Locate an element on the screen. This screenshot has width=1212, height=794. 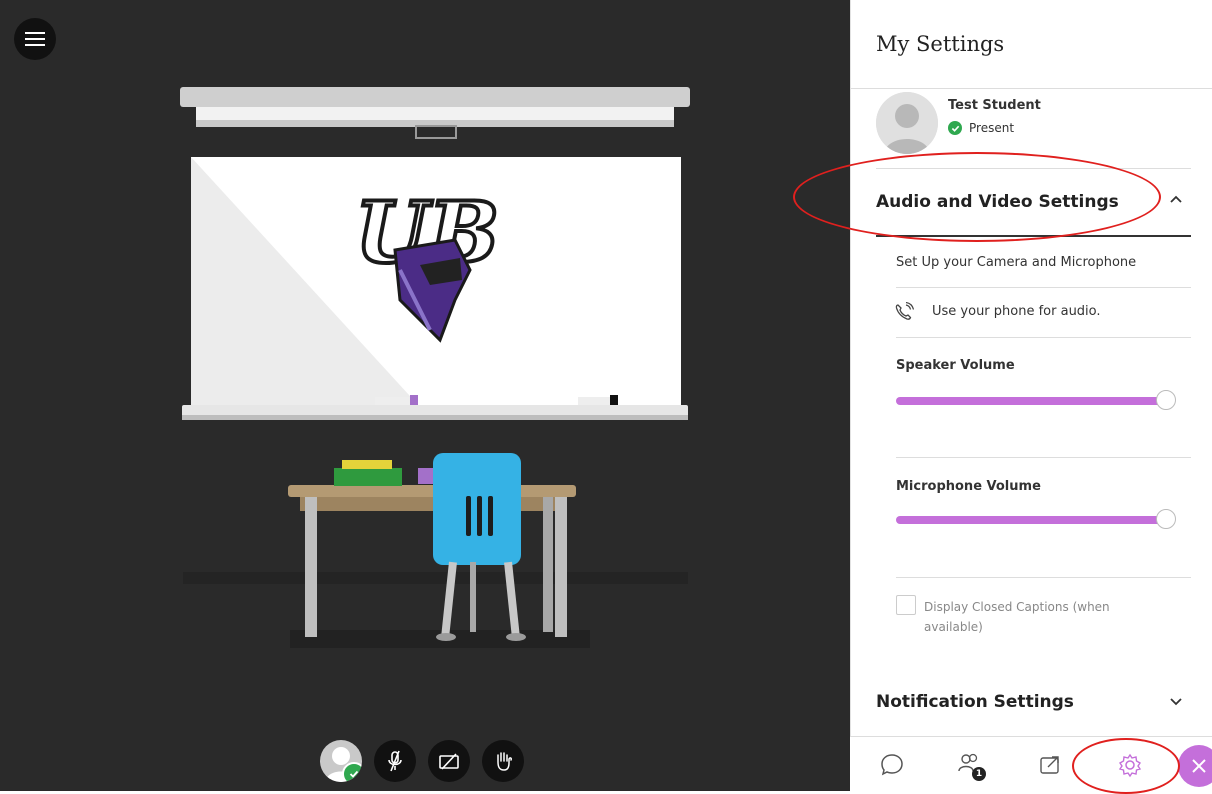
present-badge is located at coordinates (352, 772).